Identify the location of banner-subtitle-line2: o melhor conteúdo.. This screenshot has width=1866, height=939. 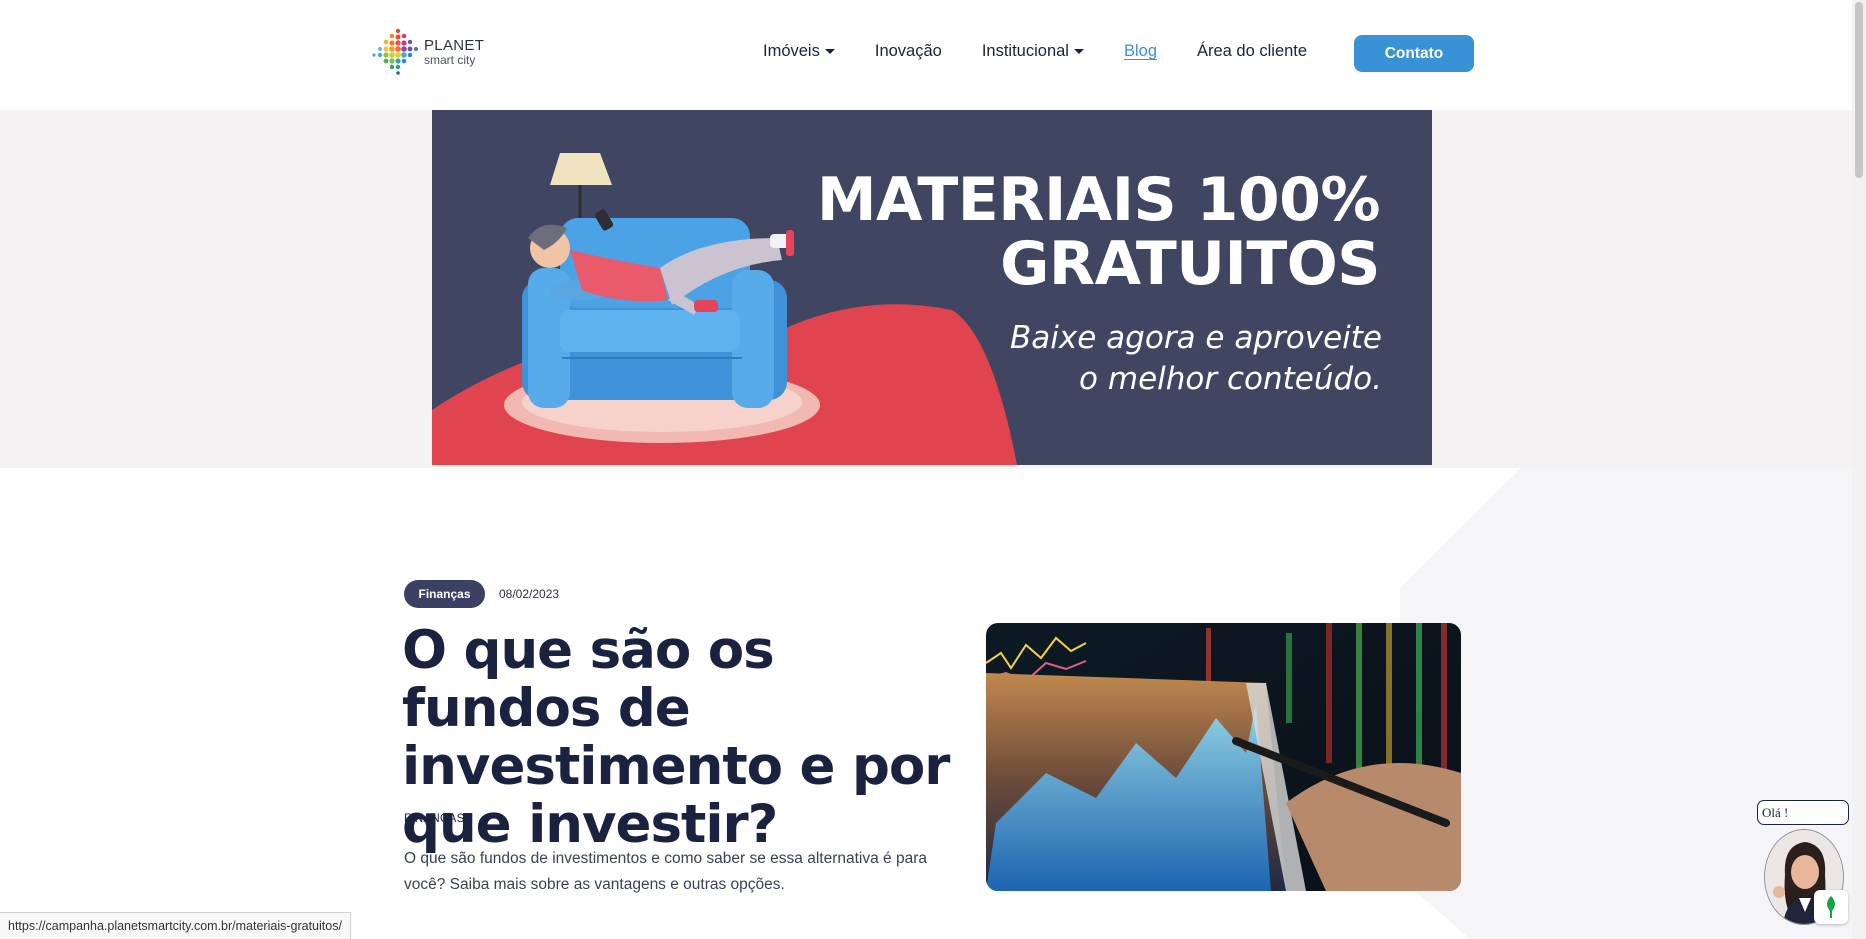
(1230, 379).